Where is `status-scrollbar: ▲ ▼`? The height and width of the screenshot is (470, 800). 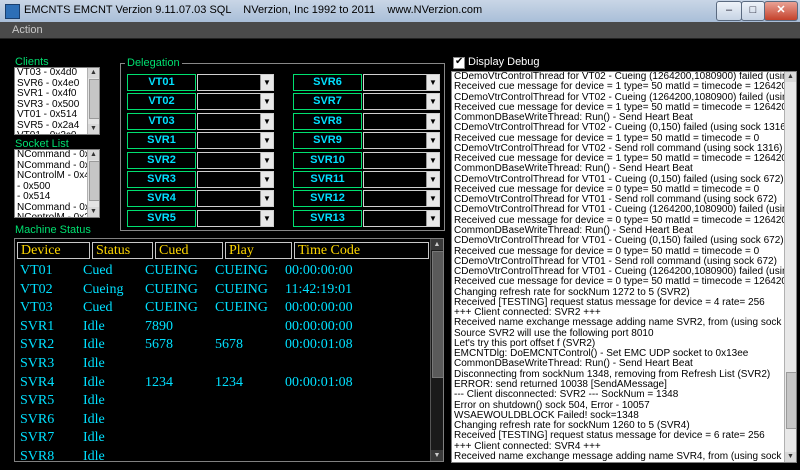
status-scrollbar: ▲ ▼ is located at coordinates (436, 350).